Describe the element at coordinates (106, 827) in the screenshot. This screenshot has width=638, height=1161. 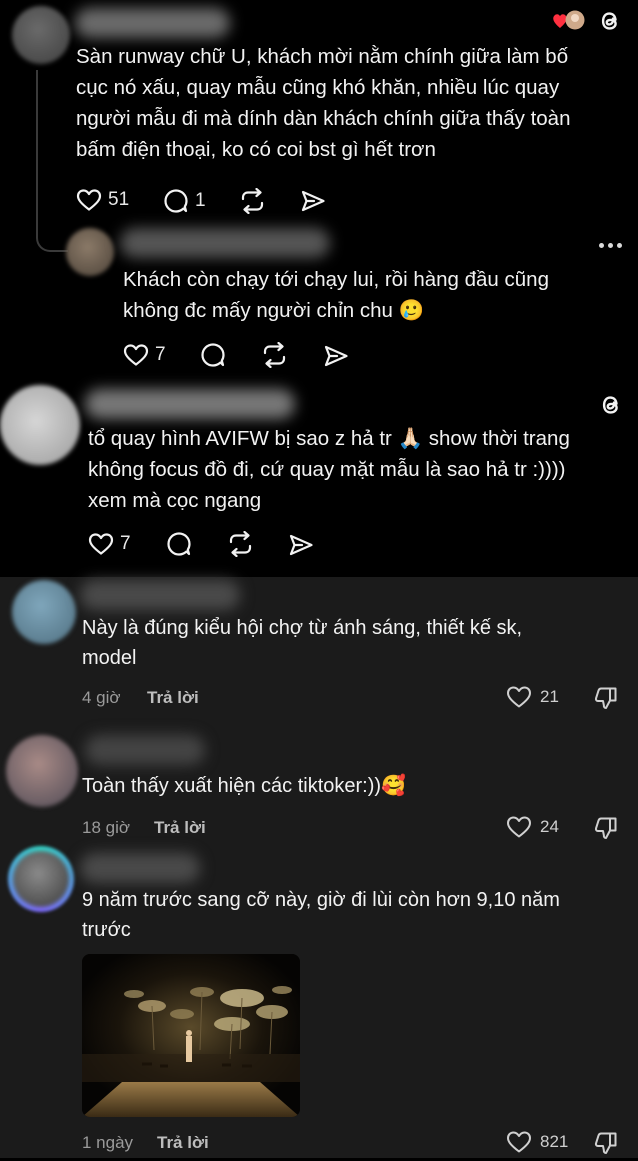
I see `comment-time: 18 giờ` at that location.